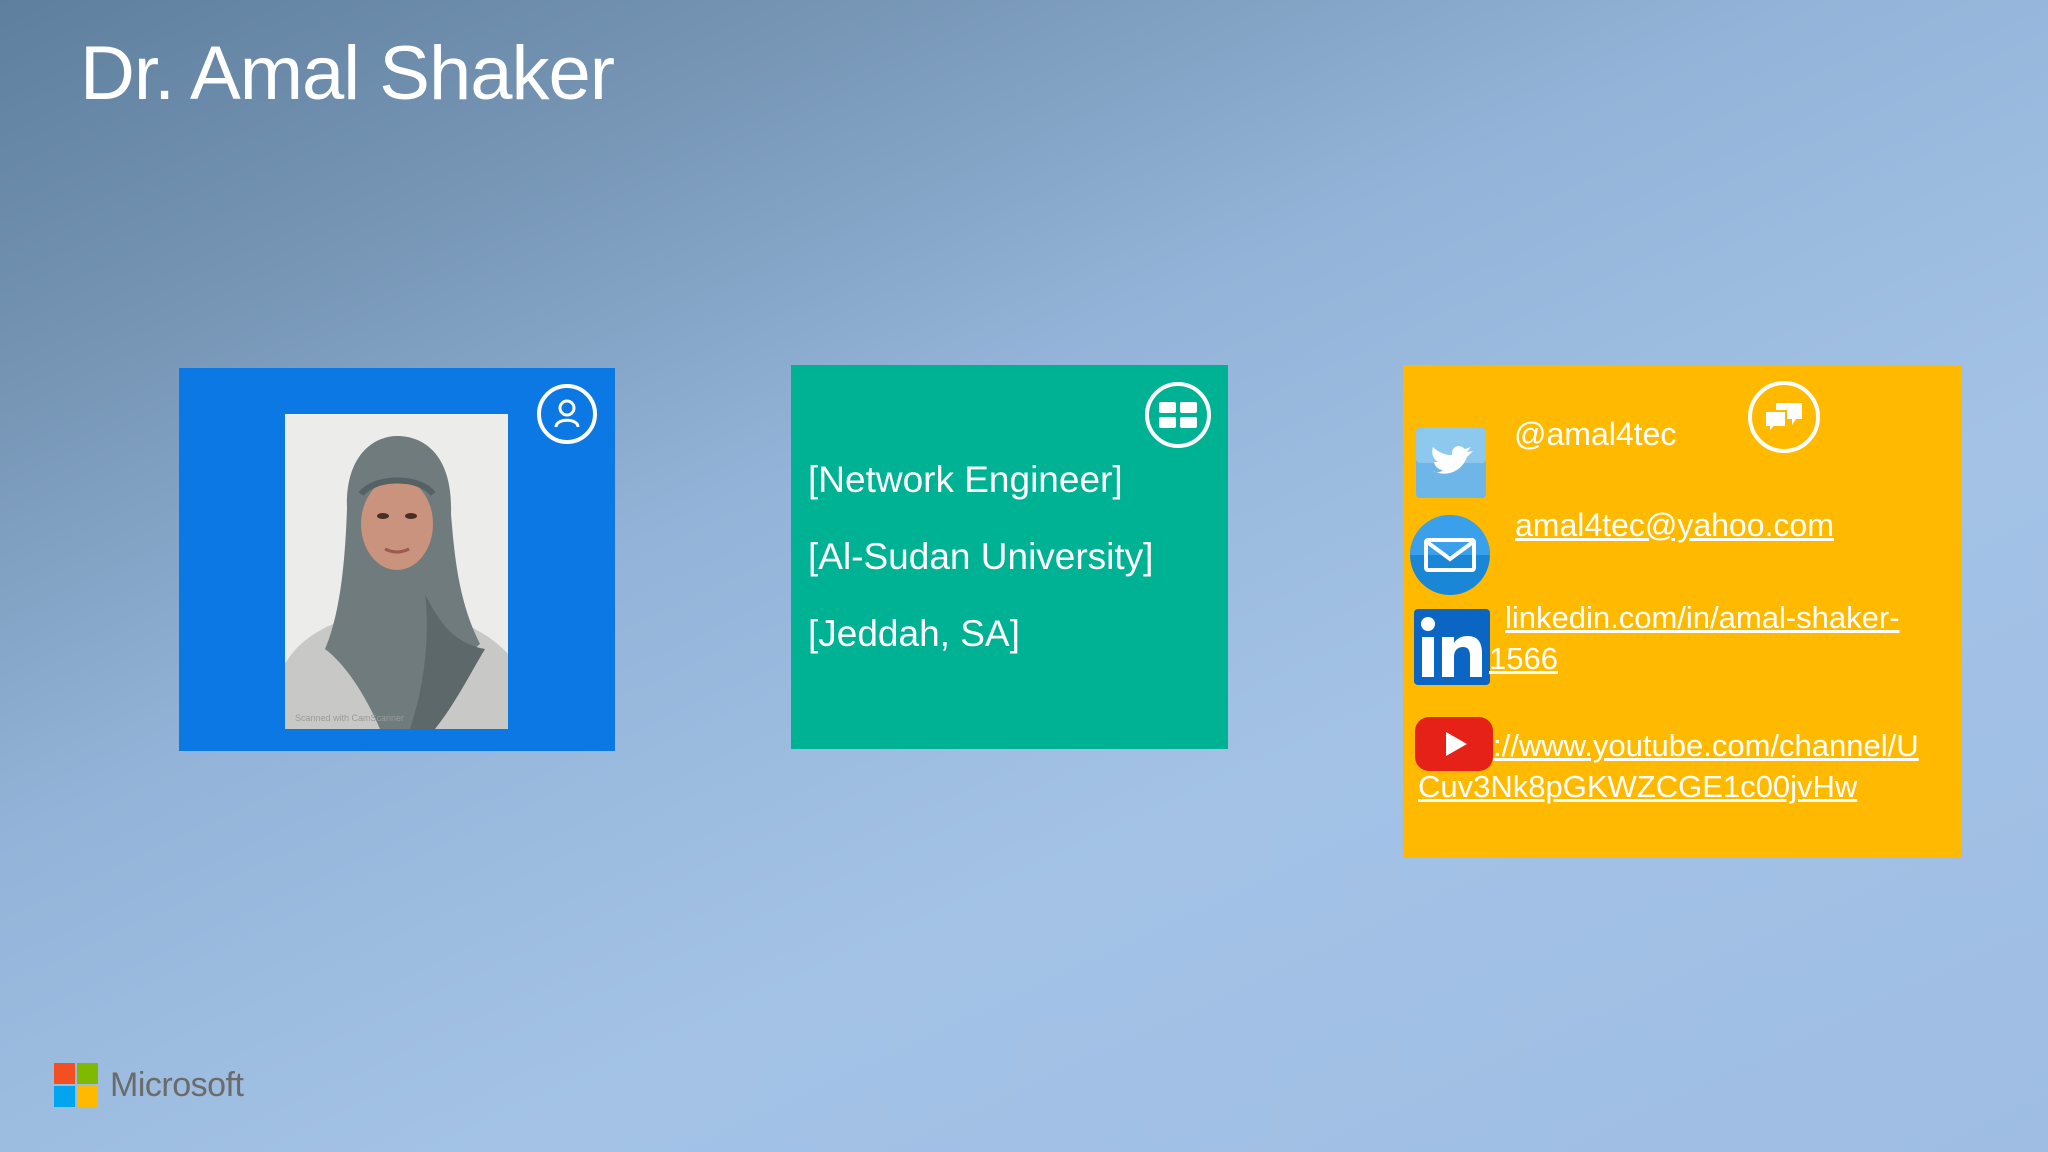 This screenshot has height=1152, width=2048. What do you see at coordinates (1523, 659) in the screenshot?
I see `linkedin-link-line2: 1566` at bounding box center [1523, 659].